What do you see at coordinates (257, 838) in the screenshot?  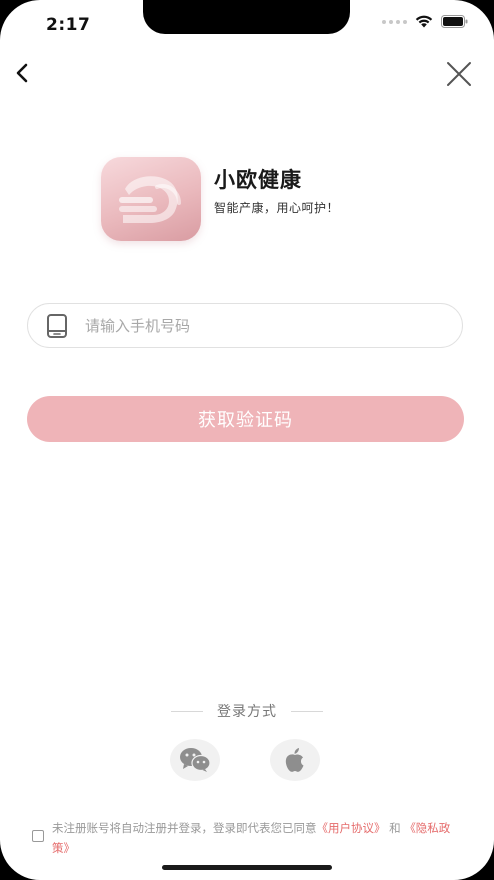 I see `agreement-text: 未注册账号将自动注册并登录，登录即代表您已同意《用户协议》 和 《隐私政策》` at bounding box center [257, 838].